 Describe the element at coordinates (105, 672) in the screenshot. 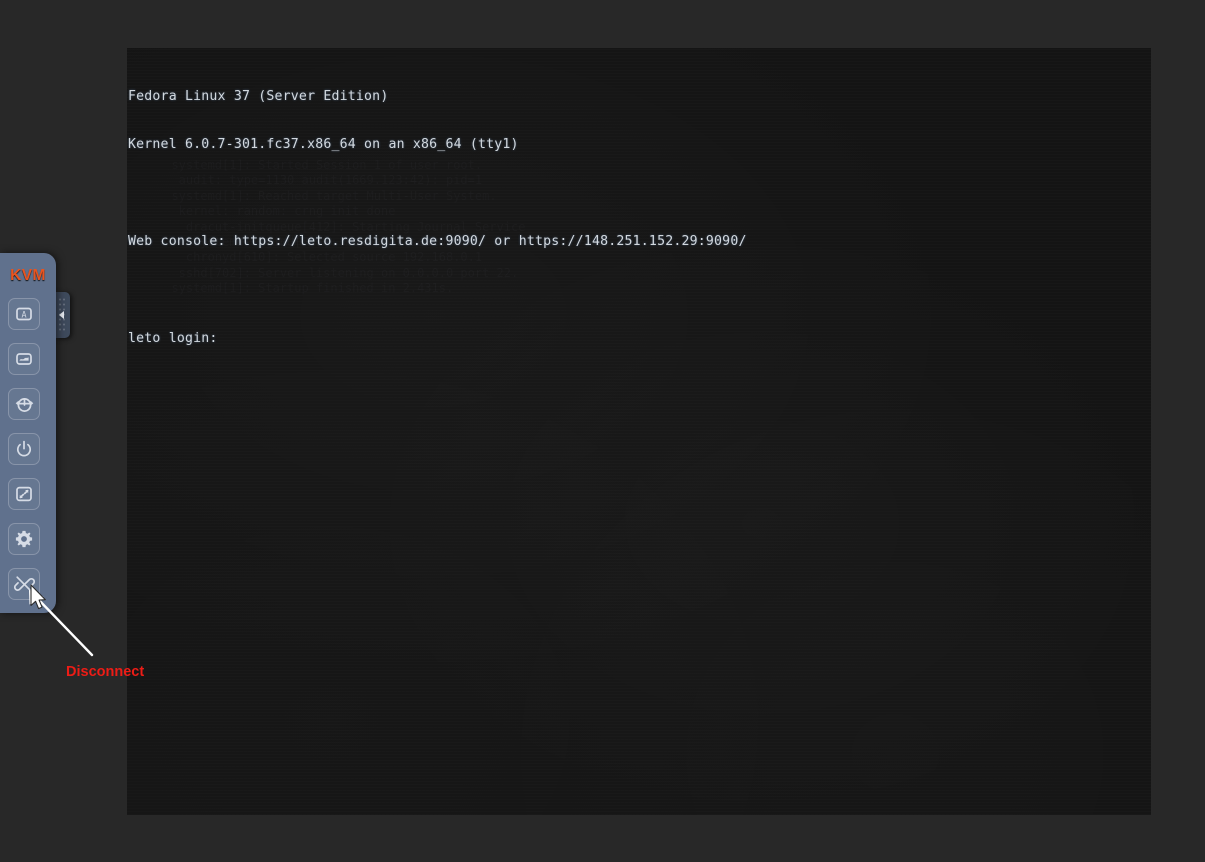

I see `annotation-label: Disconnect` at that location.